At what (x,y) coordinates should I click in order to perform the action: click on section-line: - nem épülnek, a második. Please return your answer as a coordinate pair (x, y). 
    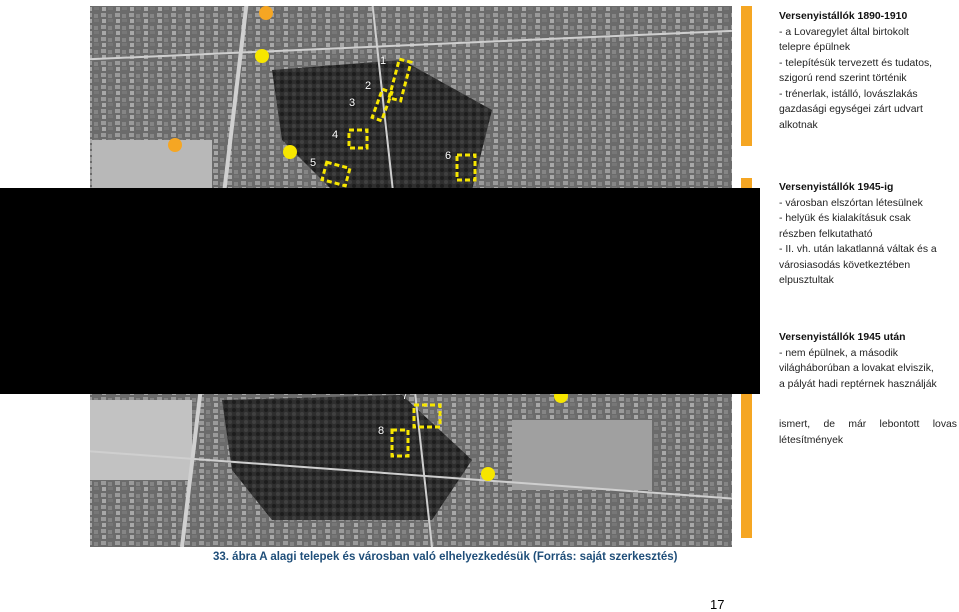
    Looking at the image, I should click on (838, 353).